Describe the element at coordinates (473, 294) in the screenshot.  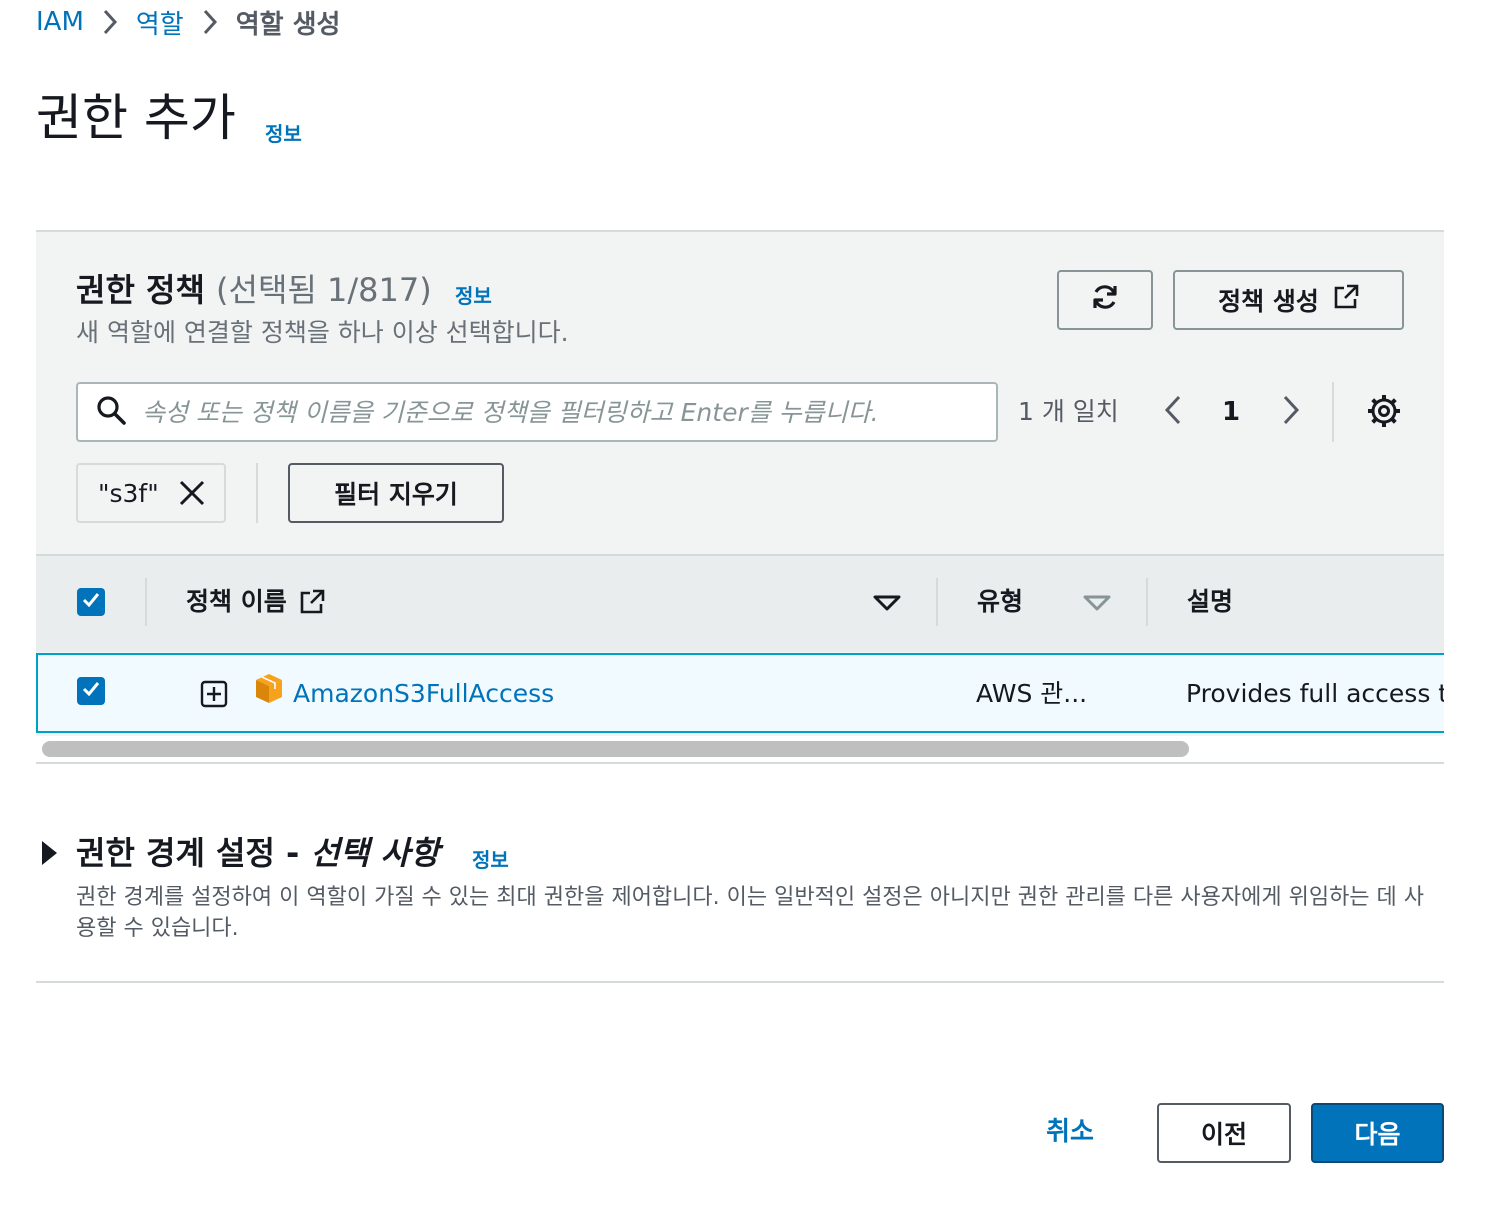
I see `policies-info-link: 정보` at that location.